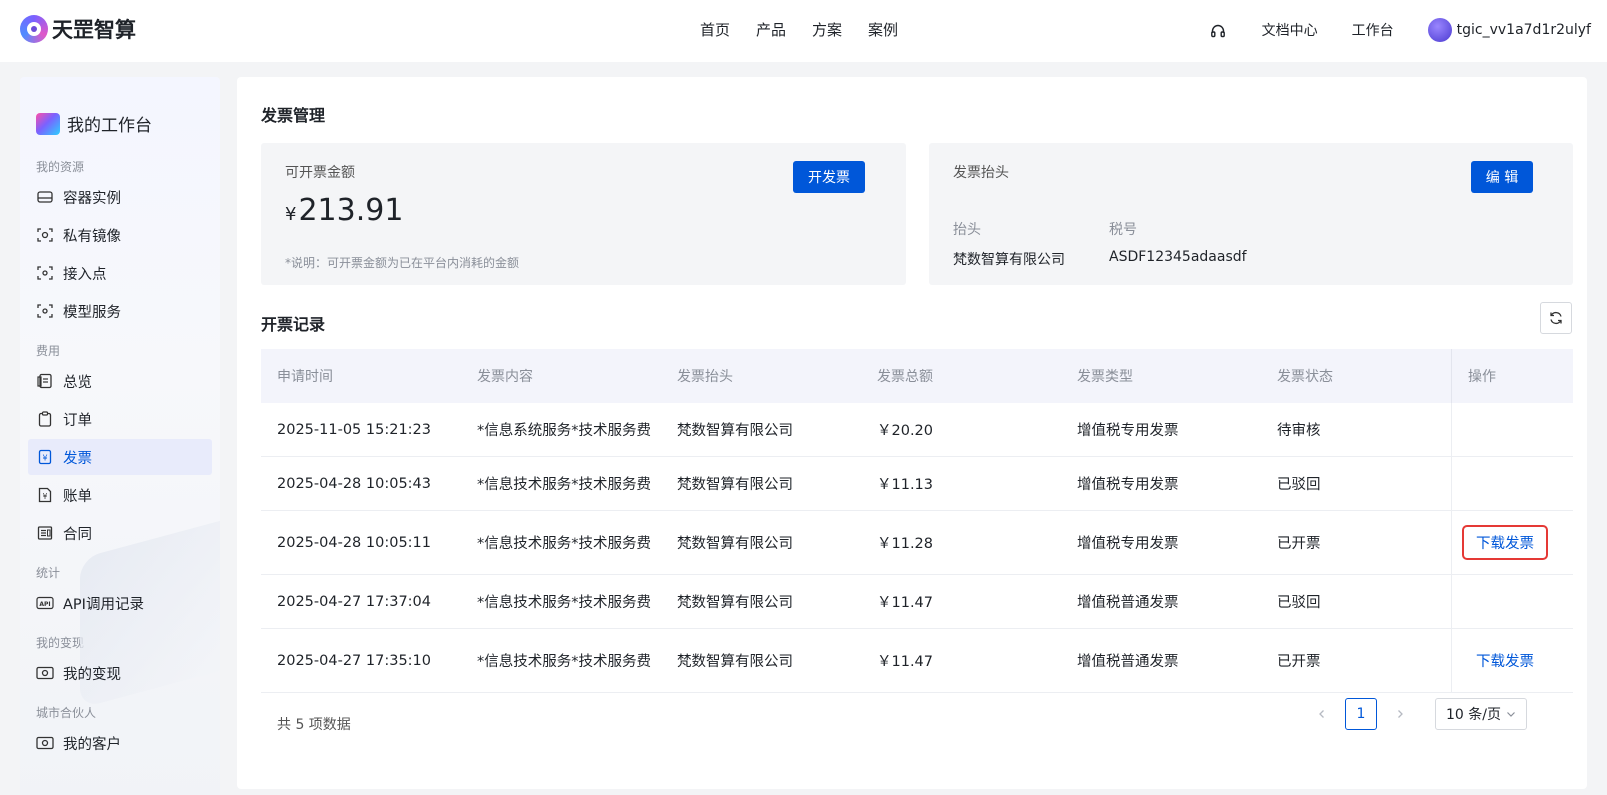 The width and height of the screenshot is (1607, 795). Describe the element at coordinates (1105, 377) in the screenshot. I see `column-header: 发票类型` at that location.